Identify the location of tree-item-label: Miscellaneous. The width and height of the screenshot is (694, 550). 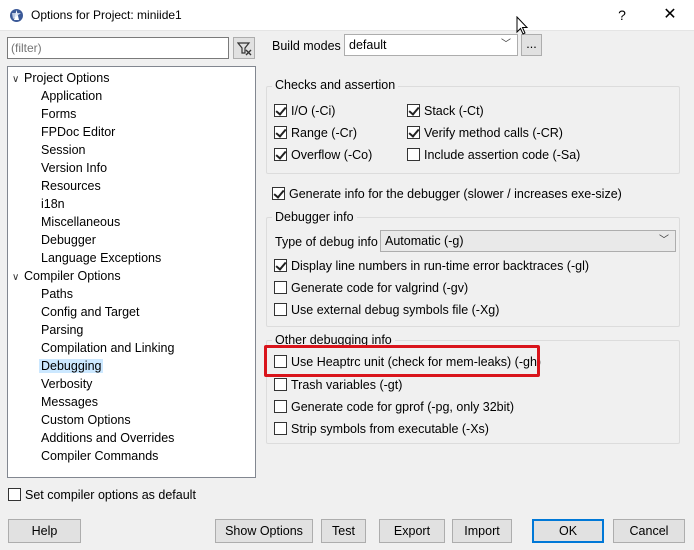
(81, 222).